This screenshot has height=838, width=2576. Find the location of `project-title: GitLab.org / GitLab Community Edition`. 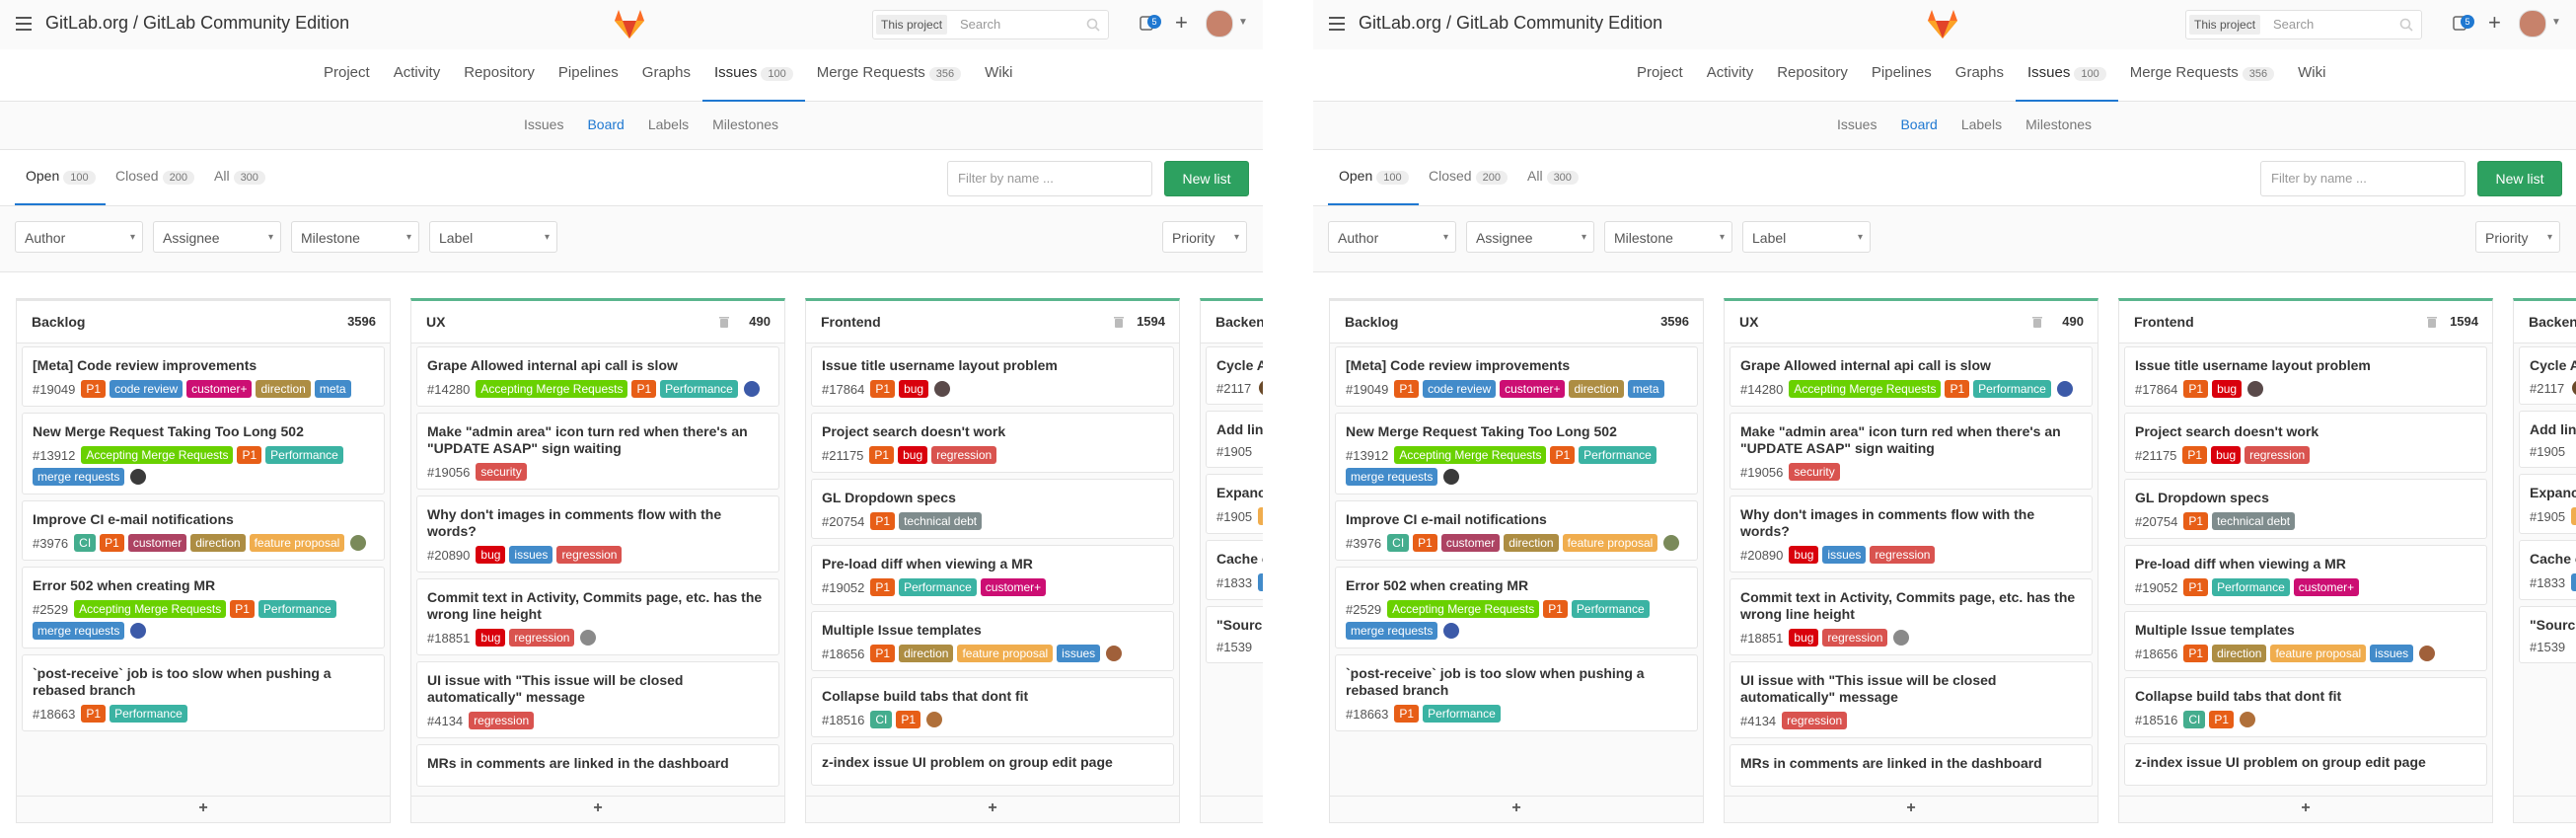

project-title: GitLab.org / GitLab Community Edition is located at coordinates (1510, 24).